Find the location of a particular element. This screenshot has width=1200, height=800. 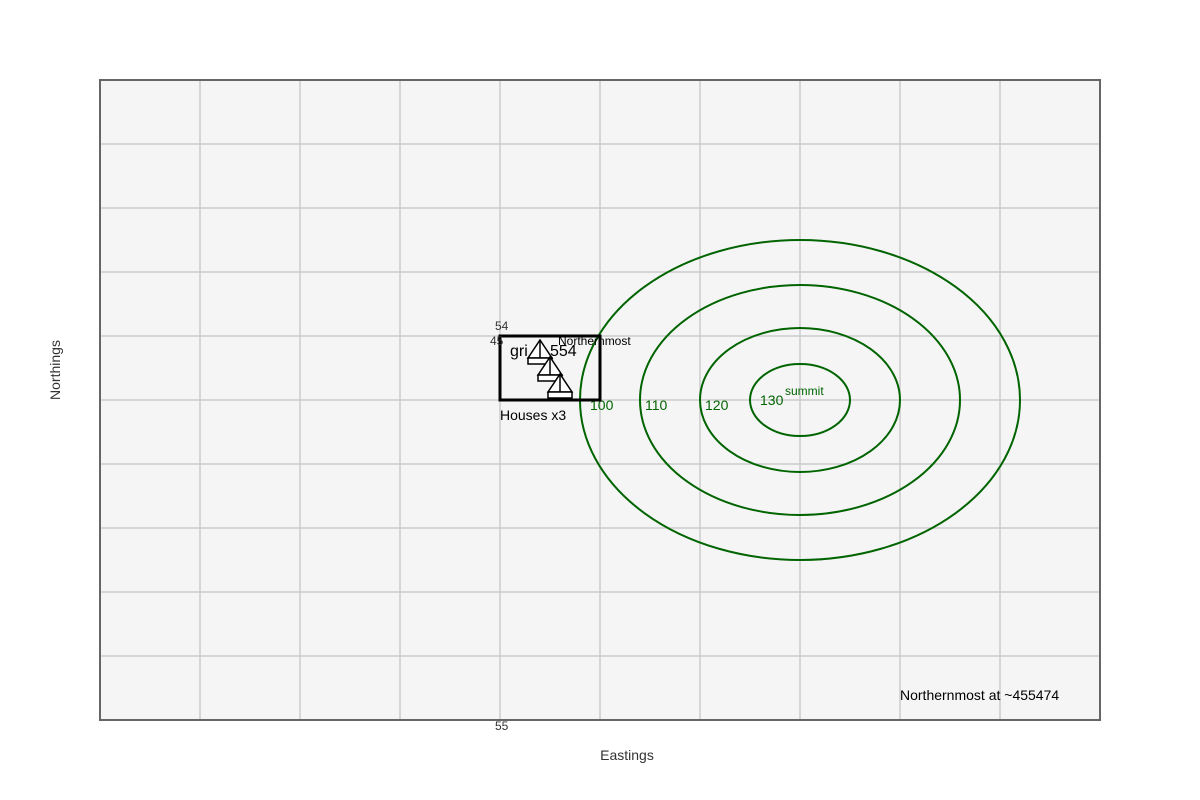

grid-square-label-left: gri is located at coordinates (519, 351).